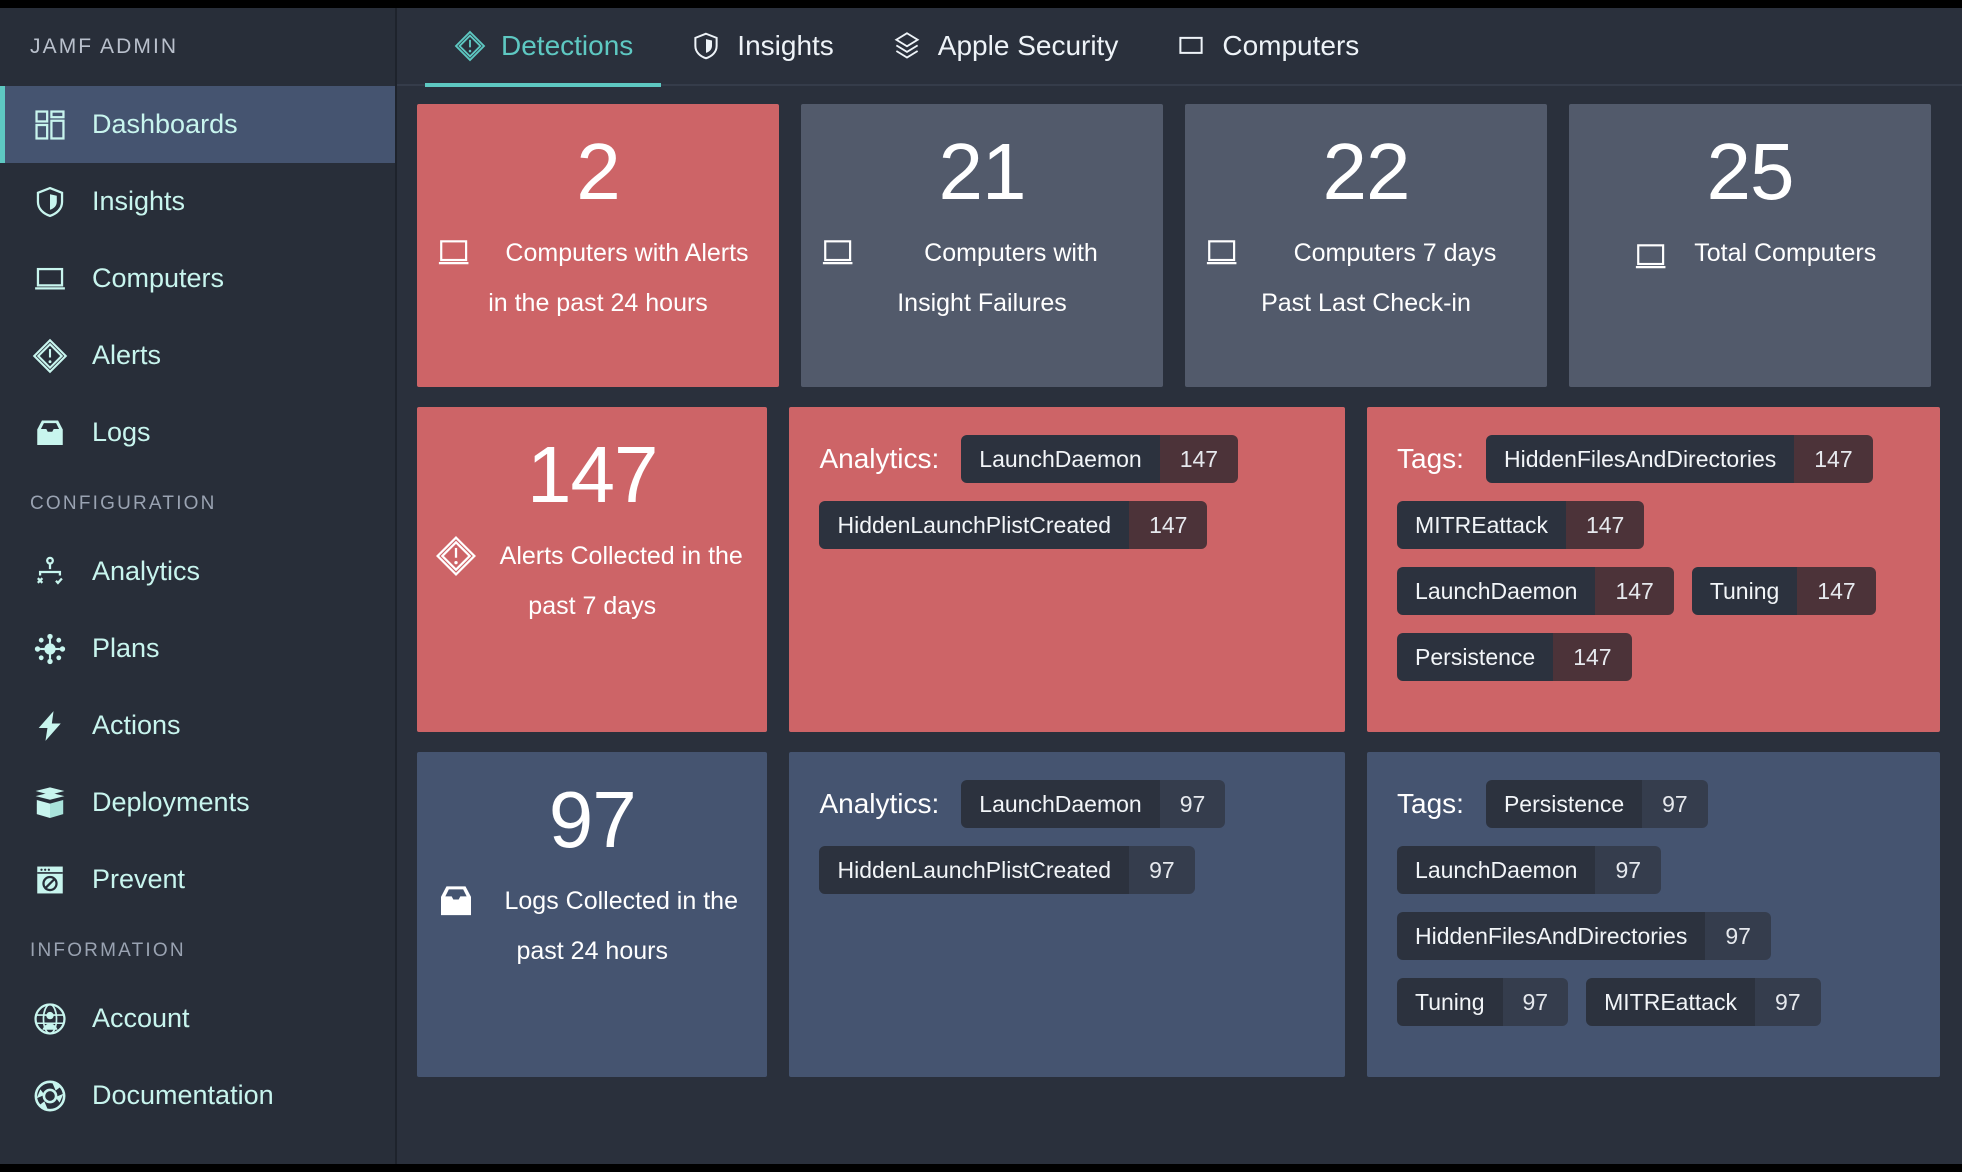  I want to click on sidebar-item-deployments: Deployments, so click(197, 802).